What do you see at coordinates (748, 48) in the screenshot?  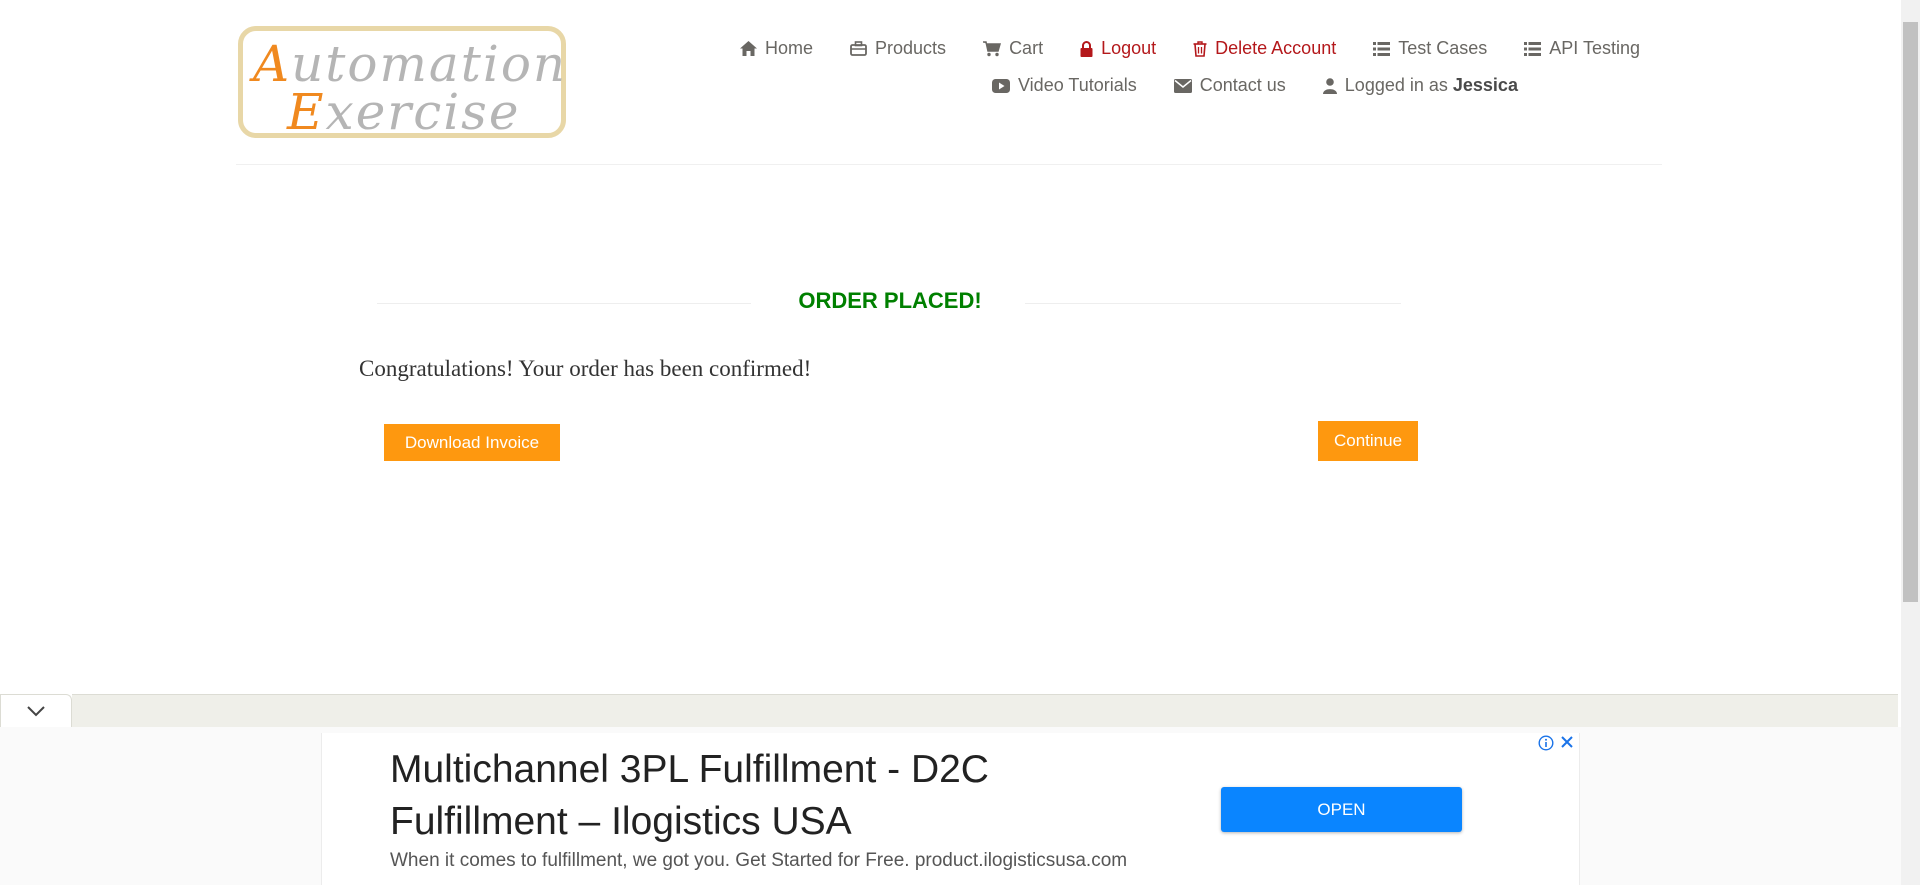 I see `home-icon` at bounding box center [748, 48].